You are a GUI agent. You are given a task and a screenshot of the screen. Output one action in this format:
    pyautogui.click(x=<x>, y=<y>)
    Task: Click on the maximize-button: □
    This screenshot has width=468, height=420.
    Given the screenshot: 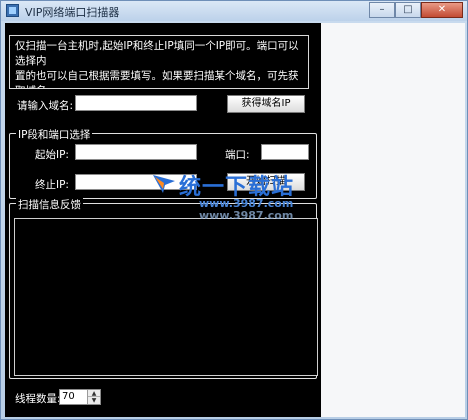 What is the action you would take?
    pyautogui.click(x=408, y=10)
    